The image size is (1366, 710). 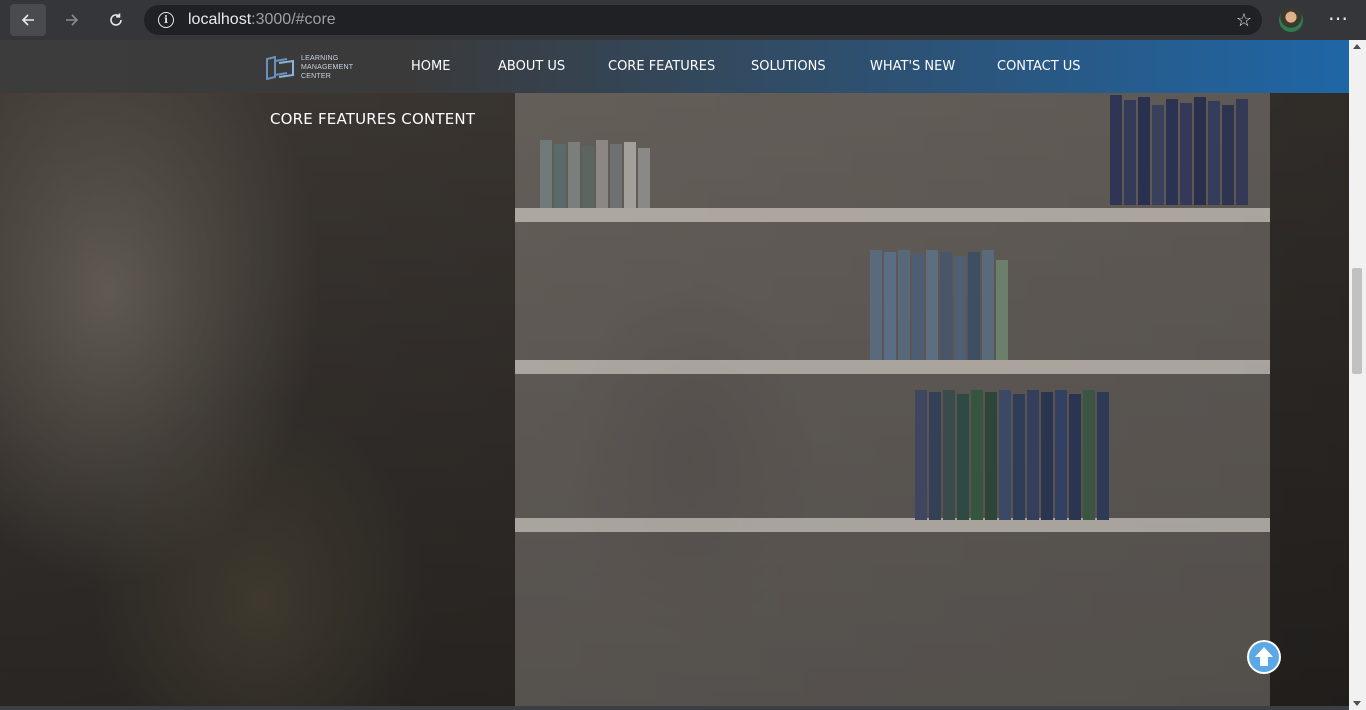 What do you see at coordinates (1291, 20) in the screenshot?
I see `profile-avatar` at bounding box center [1291, 20].